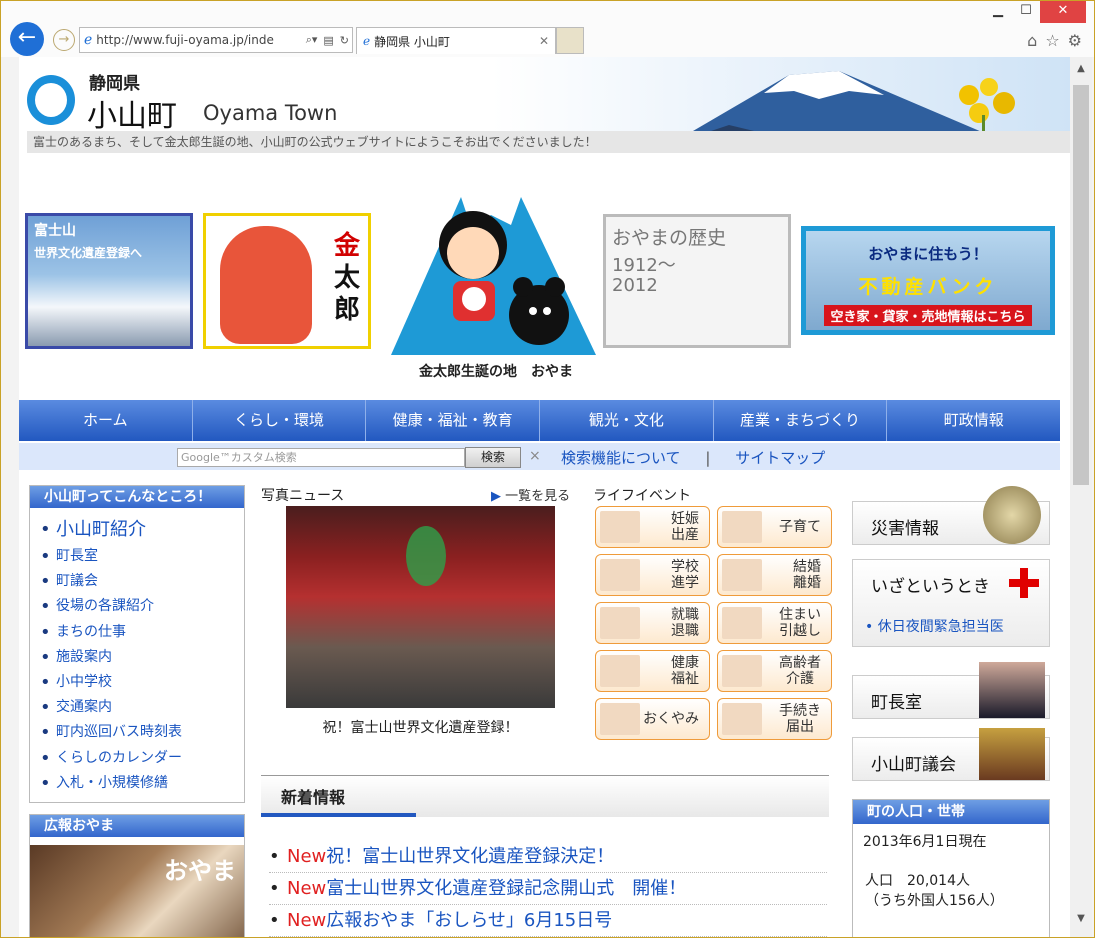 This screenshot has height=938, width=1095. I want to click on life-event-button: 住まい 引越し, so click(774, 623).